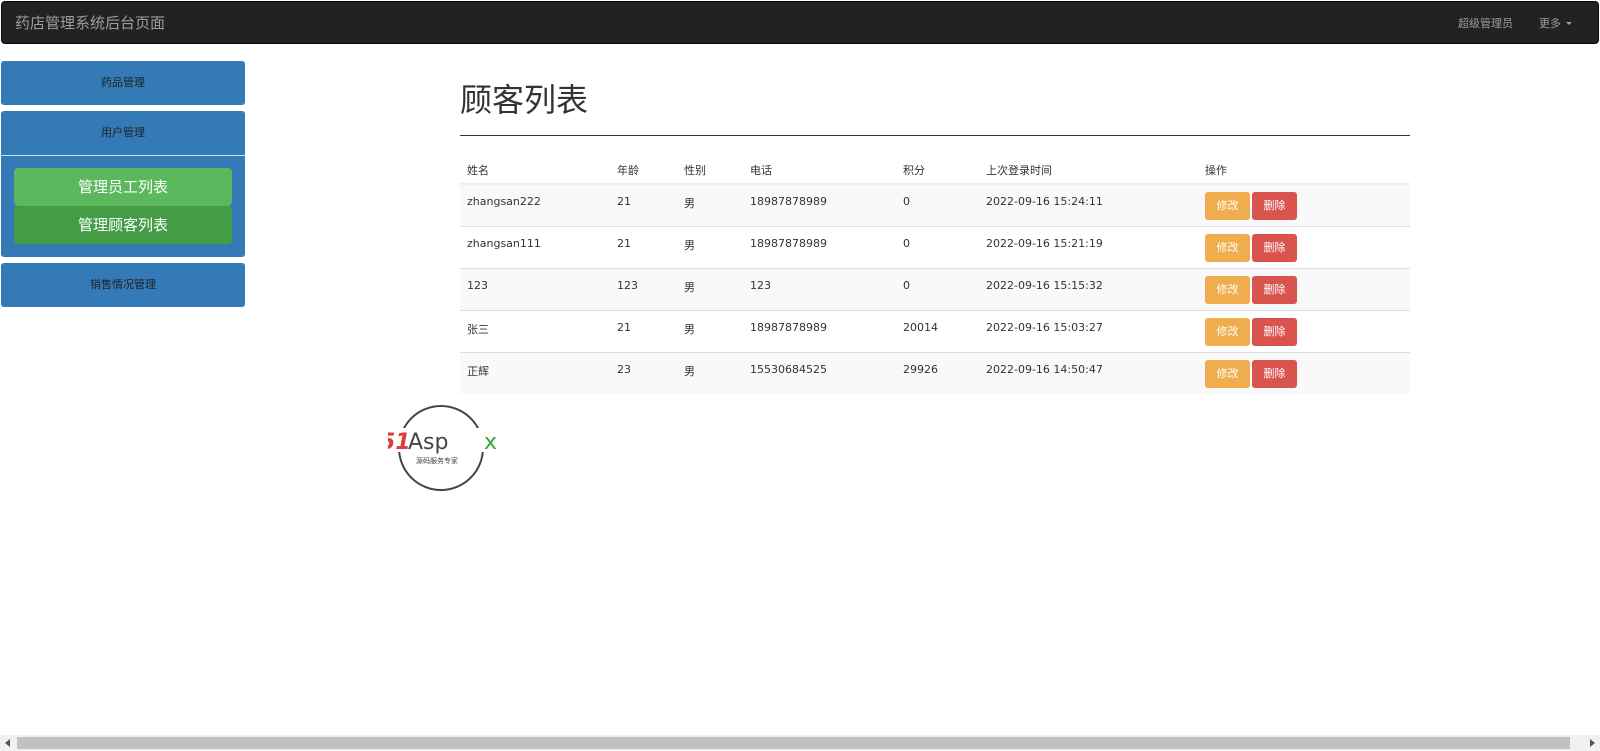 This screenshot has width=1600, height=751. What do you see at coordinates (710, 170) in the screenshot?
I see `column-header: 性别` at bounding box center [710, 170].